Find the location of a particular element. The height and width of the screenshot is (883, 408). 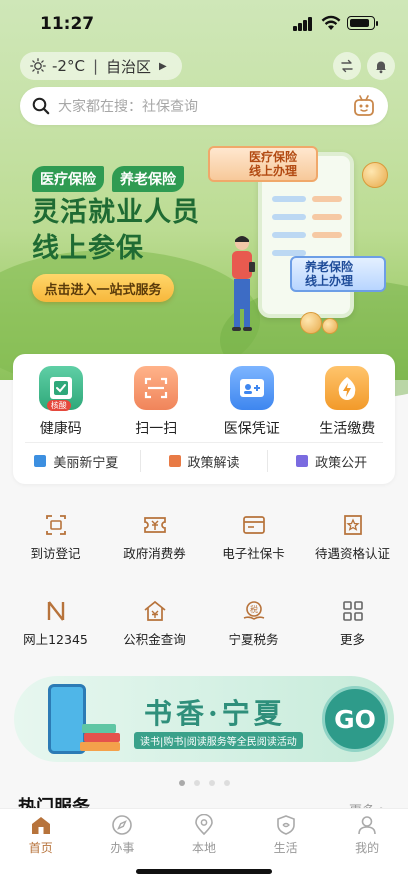

services-row: 网上12345 公积金查询 税 宁夏税务 更多 is located at coordinates (204, 637).